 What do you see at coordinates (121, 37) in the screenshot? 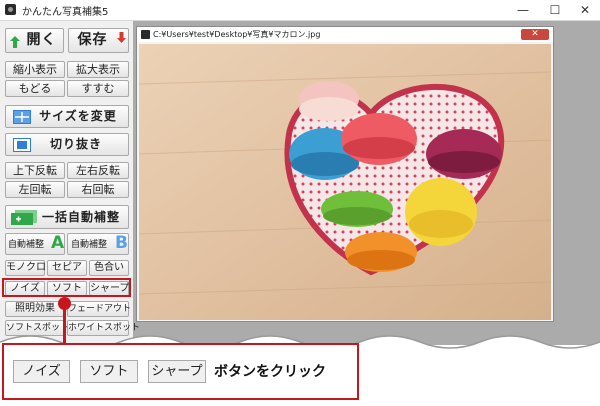
I see `download-arrow-icon` at bounding box center [121, 37].